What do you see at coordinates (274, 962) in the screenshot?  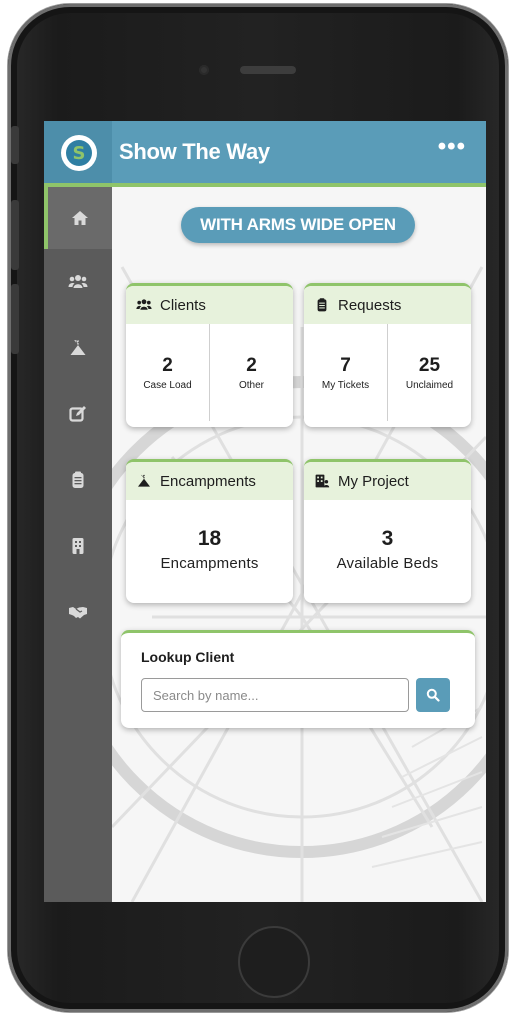 I see `home-button` at bounding box center [274, 962].